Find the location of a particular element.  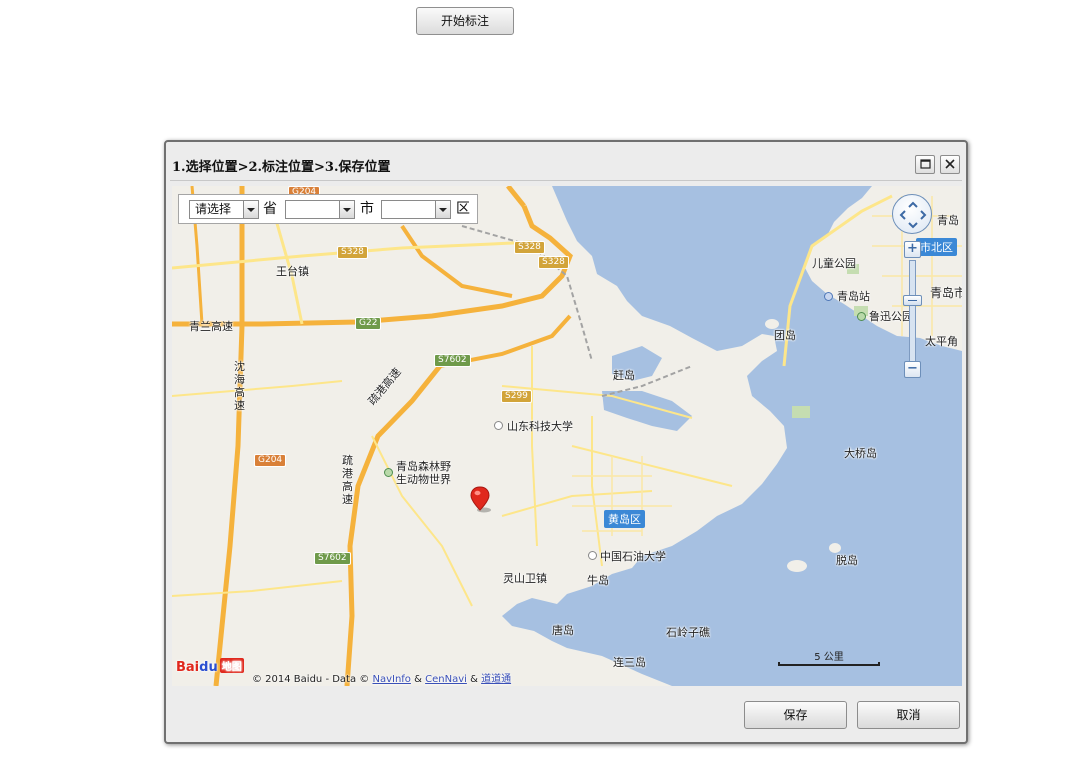

start-annotation-button: 开始标注 is located at coordinates (465, 21).